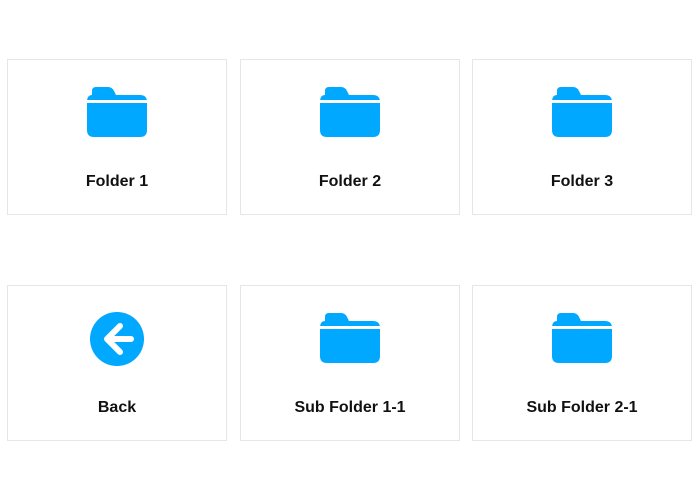 The height and width of the screenshot is (500, 700). I want to click on back-tile: Back, so click(117, 363).